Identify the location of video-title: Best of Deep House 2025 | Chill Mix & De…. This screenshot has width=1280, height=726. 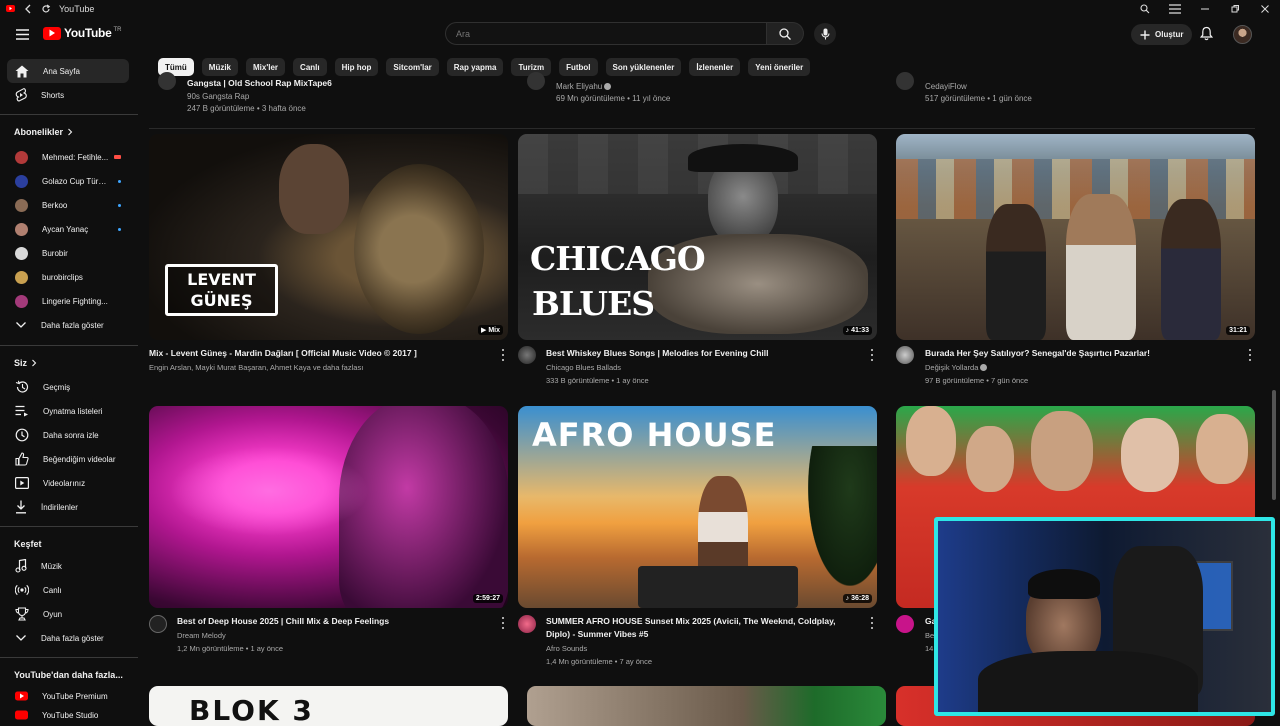
(334, 621).